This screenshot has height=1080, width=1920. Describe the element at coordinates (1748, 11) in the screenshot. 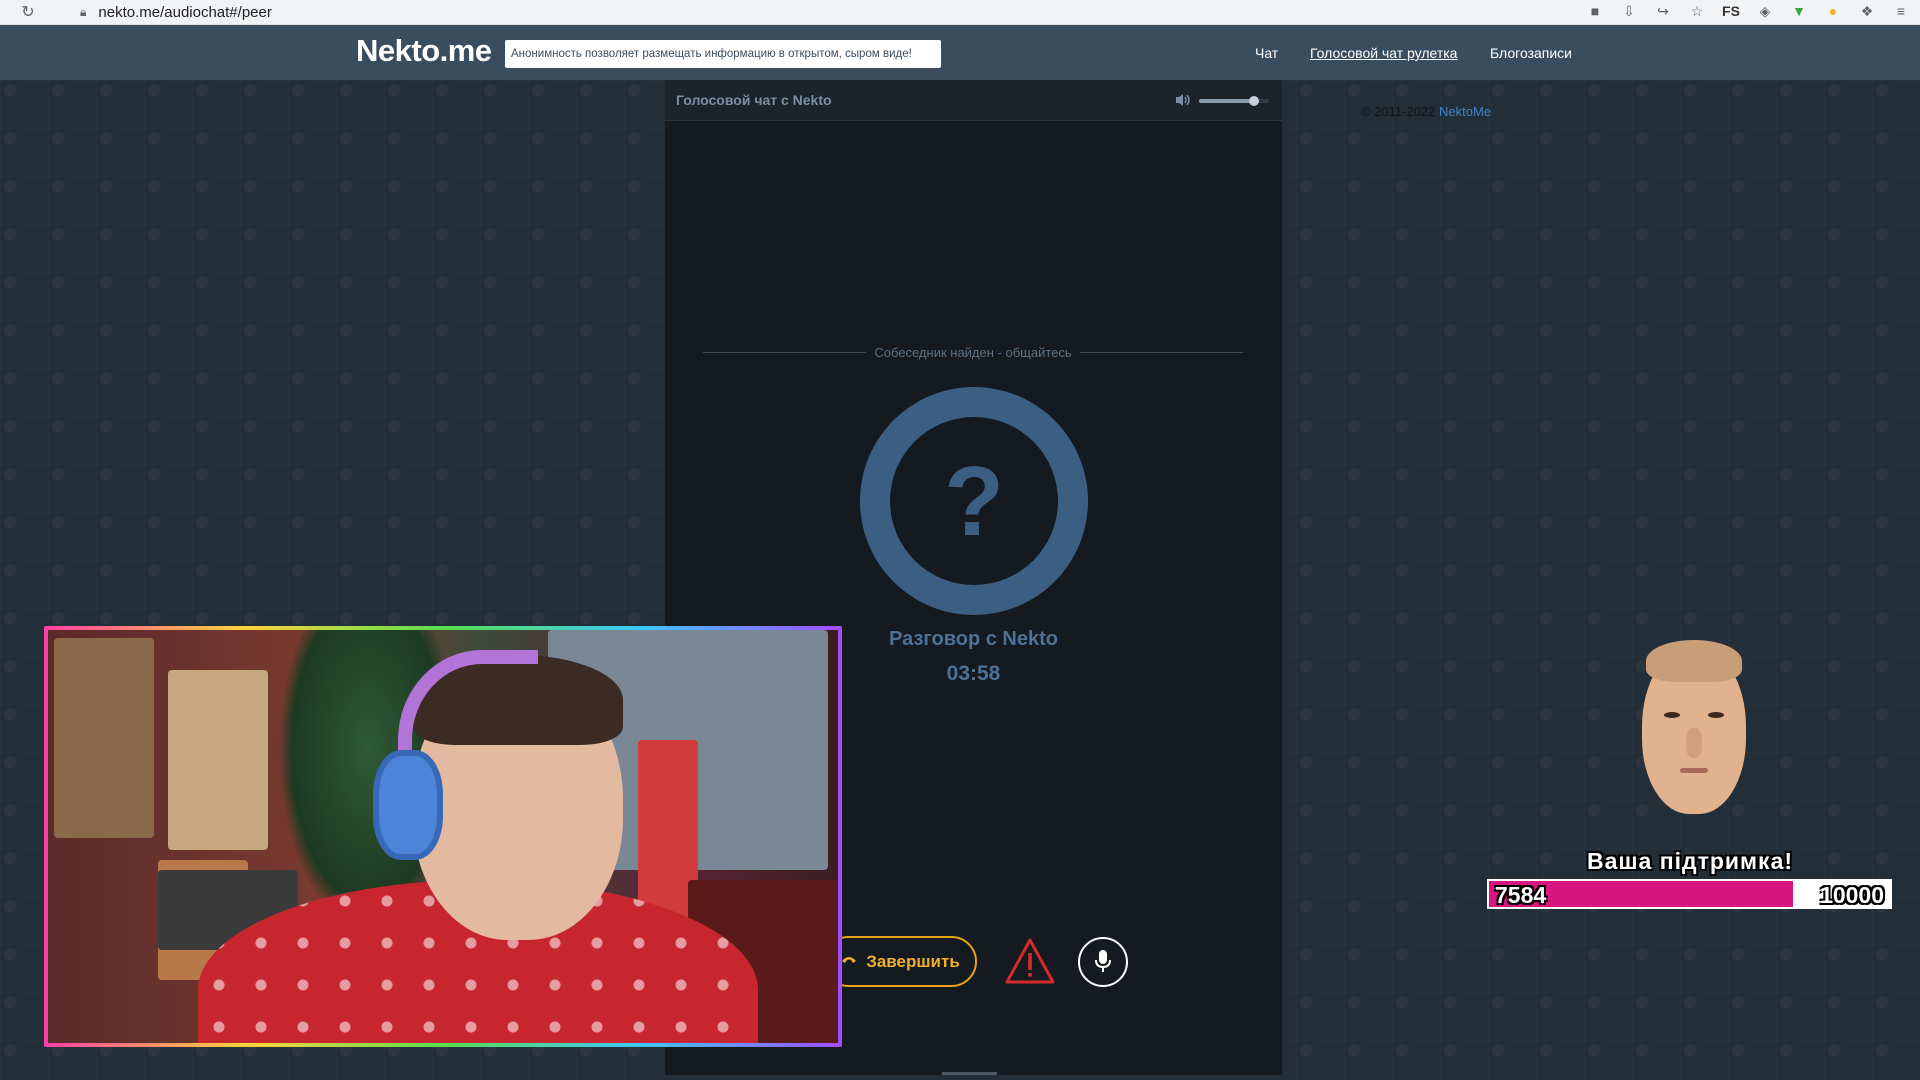

I see `extensions-area: ■ ⇩ ↪ ☆ FS ◈ ▼ ● ❖ ≡` at that location.